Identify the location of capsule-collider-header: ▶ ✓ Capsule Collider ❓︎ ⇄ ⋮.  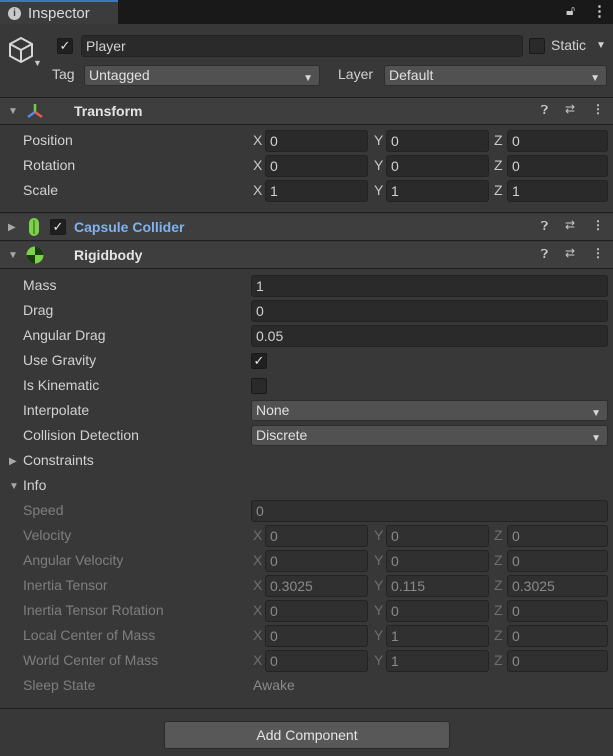
(306, 227).